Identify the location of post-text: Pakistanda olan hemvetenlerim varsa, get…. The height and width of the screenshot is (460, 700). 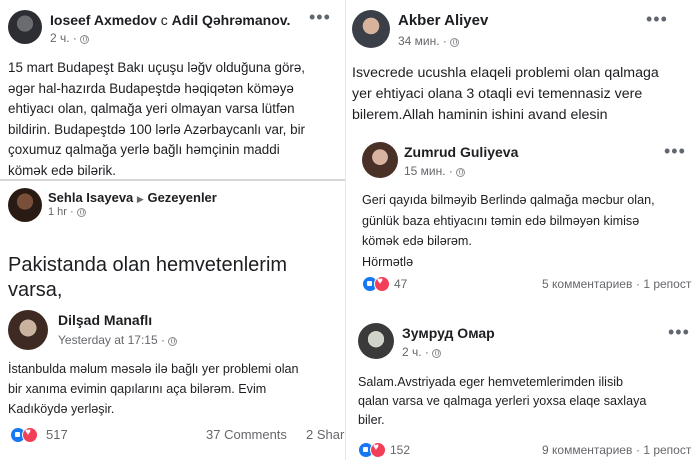
(148, 277).